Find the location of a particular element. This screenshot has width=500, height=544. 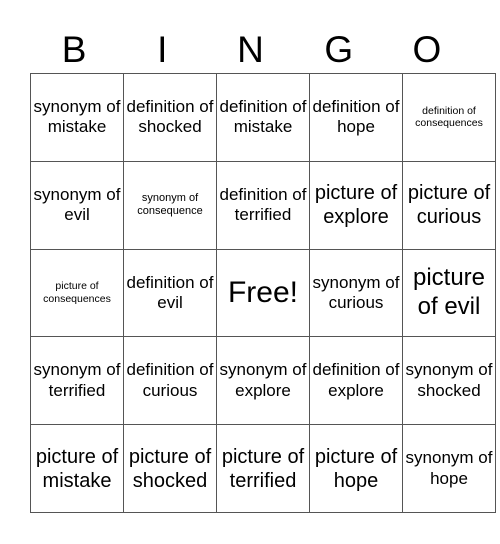

header-letter-o: O is located at coordinates (427, 49).